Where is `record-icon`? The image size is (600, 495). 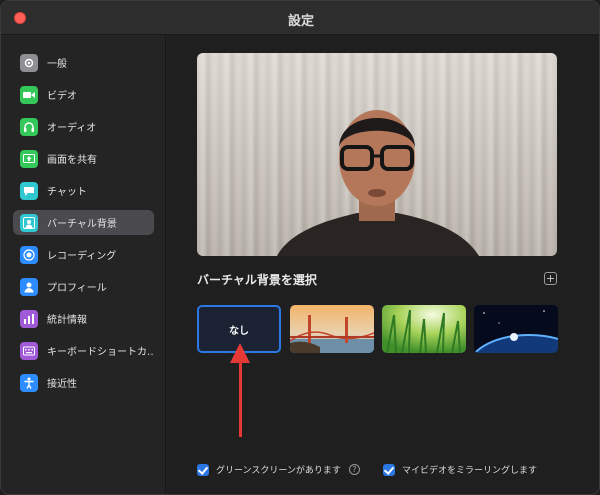
record-icon is located at coordinates (29, 254).